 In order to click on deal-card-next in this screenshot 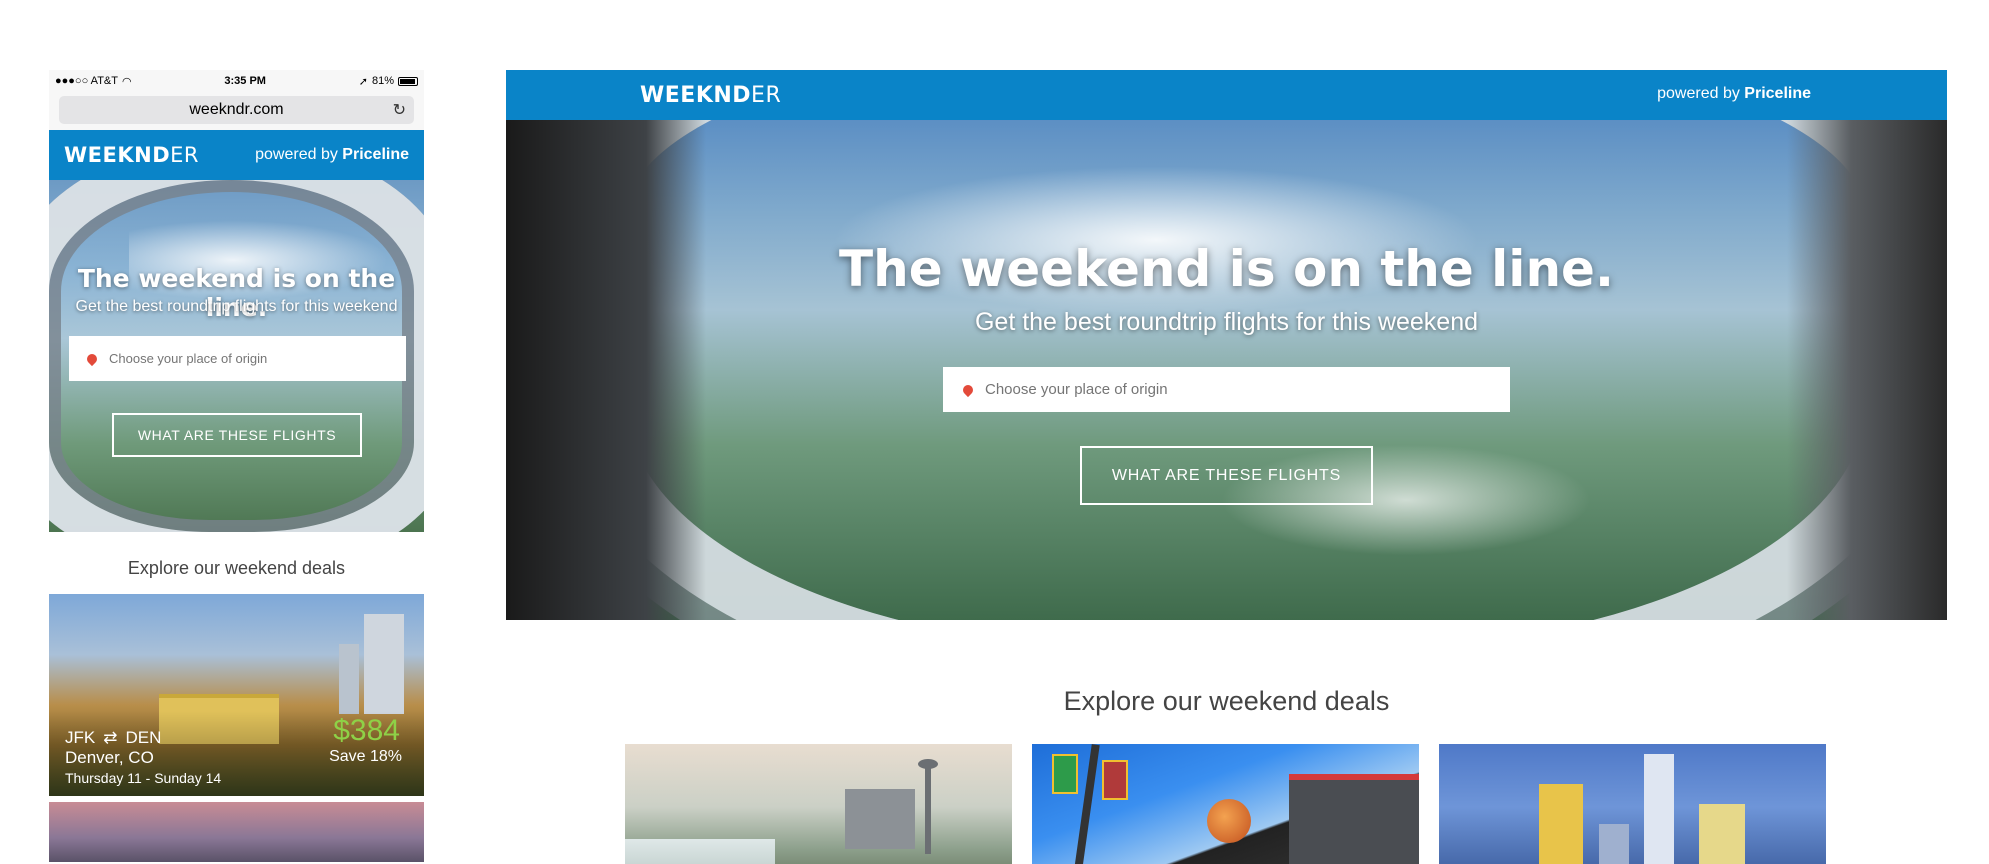, I will do `click(236, 832)`.